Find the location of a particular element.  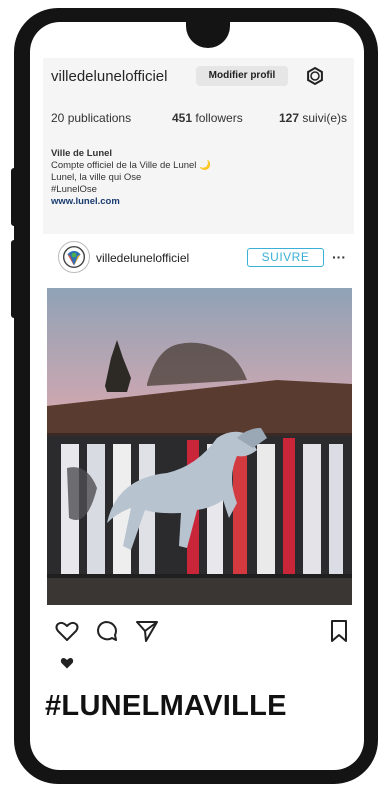

followers-stat: 451 followers is located at coordinates (207, 118).